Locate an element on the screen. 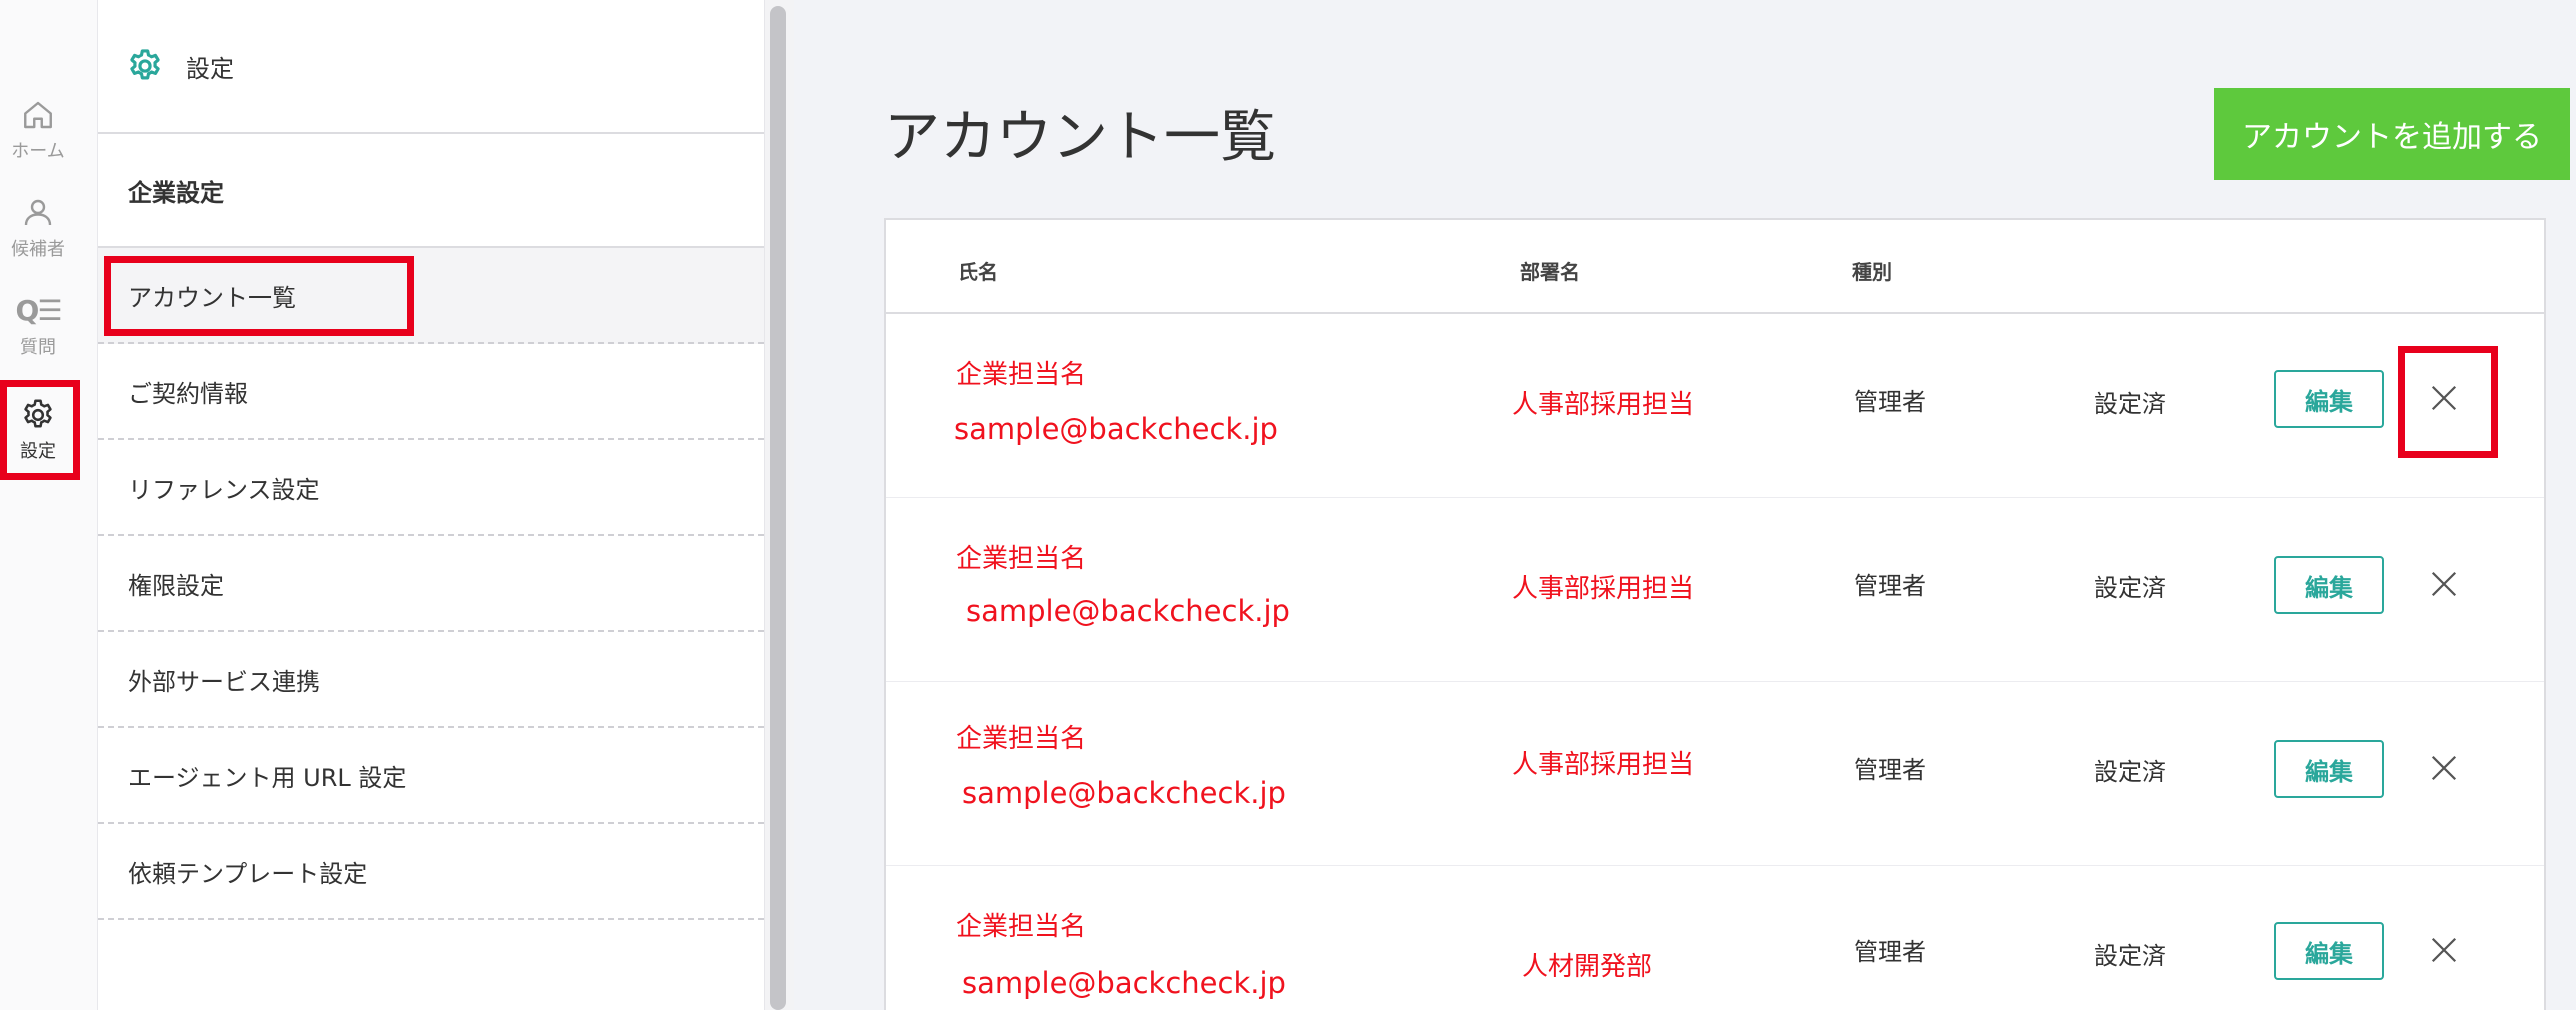  rail-item-home: ホーム is located at coordinates (38, 130).